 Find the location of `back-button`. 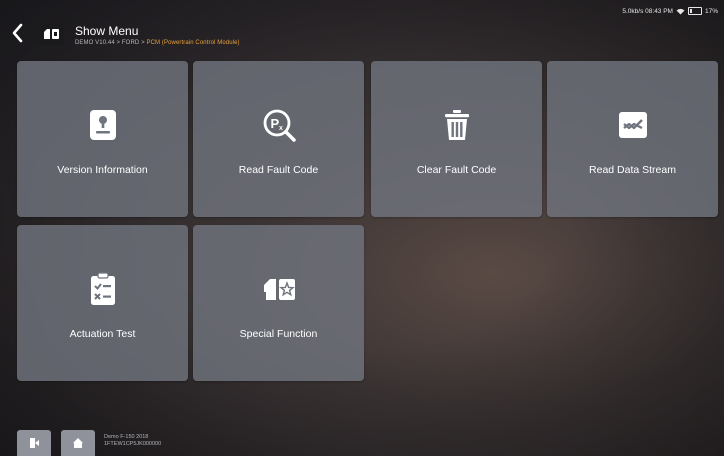

back-button is located at coordinates (18, 33).